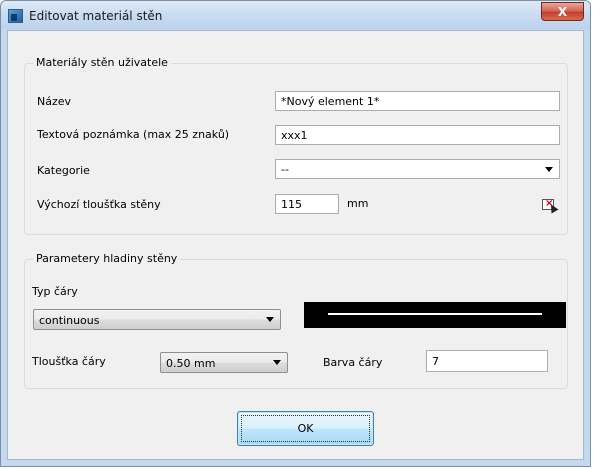 Image resolution: width=593 pixels, height=469 pixels. What do you see at coordinates (69, 320) in the screenshot?
I see `linetype-value: continuous` at bounding box center [69, 320].